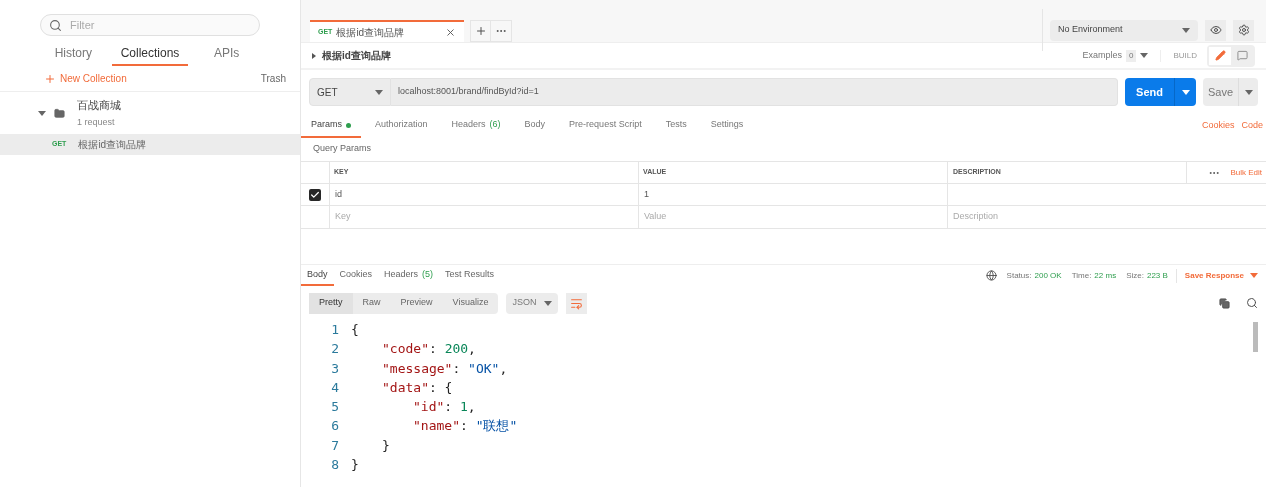 This screenshot has height=487, width=1266. Describe the element at coordinates (484, 194) in the screenshot. I see `table-cell: id` at that location.